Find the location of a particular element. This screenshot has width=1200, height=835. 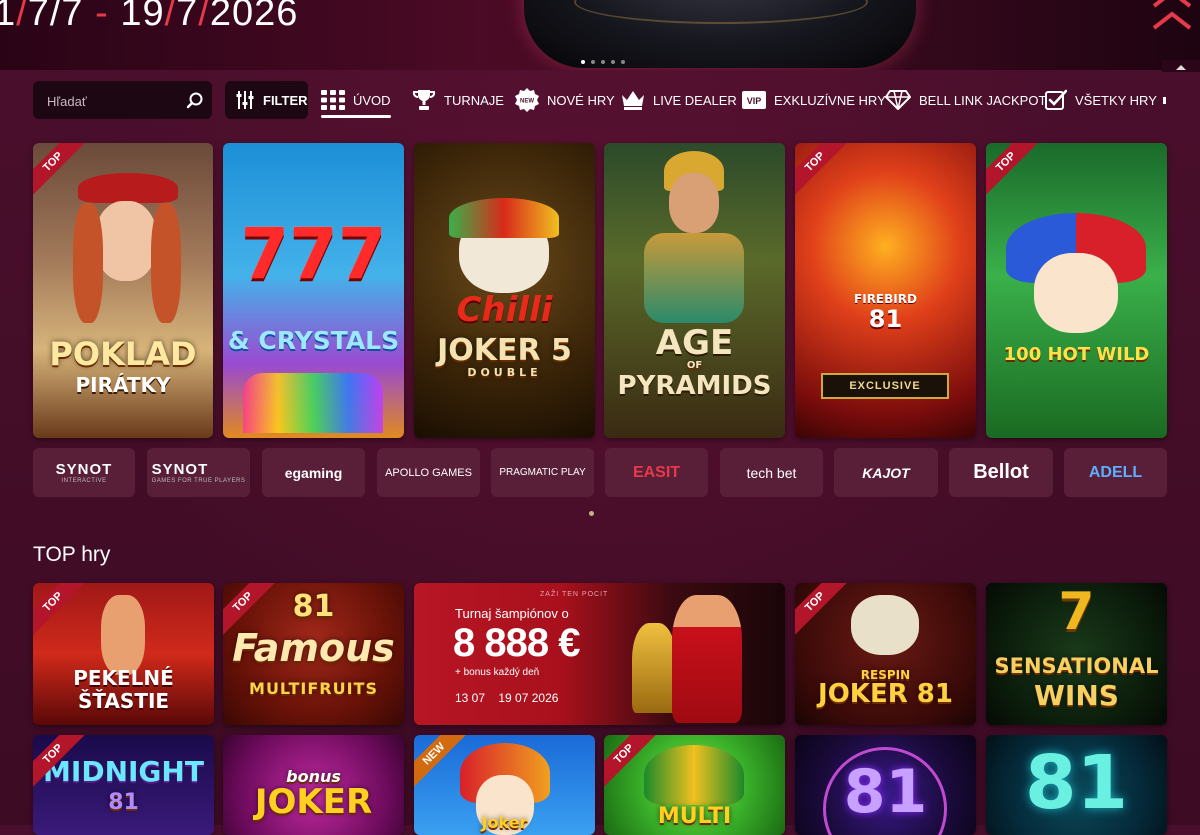

game-tile-81-cyan: 81 is located at coordinates (1076, 785).